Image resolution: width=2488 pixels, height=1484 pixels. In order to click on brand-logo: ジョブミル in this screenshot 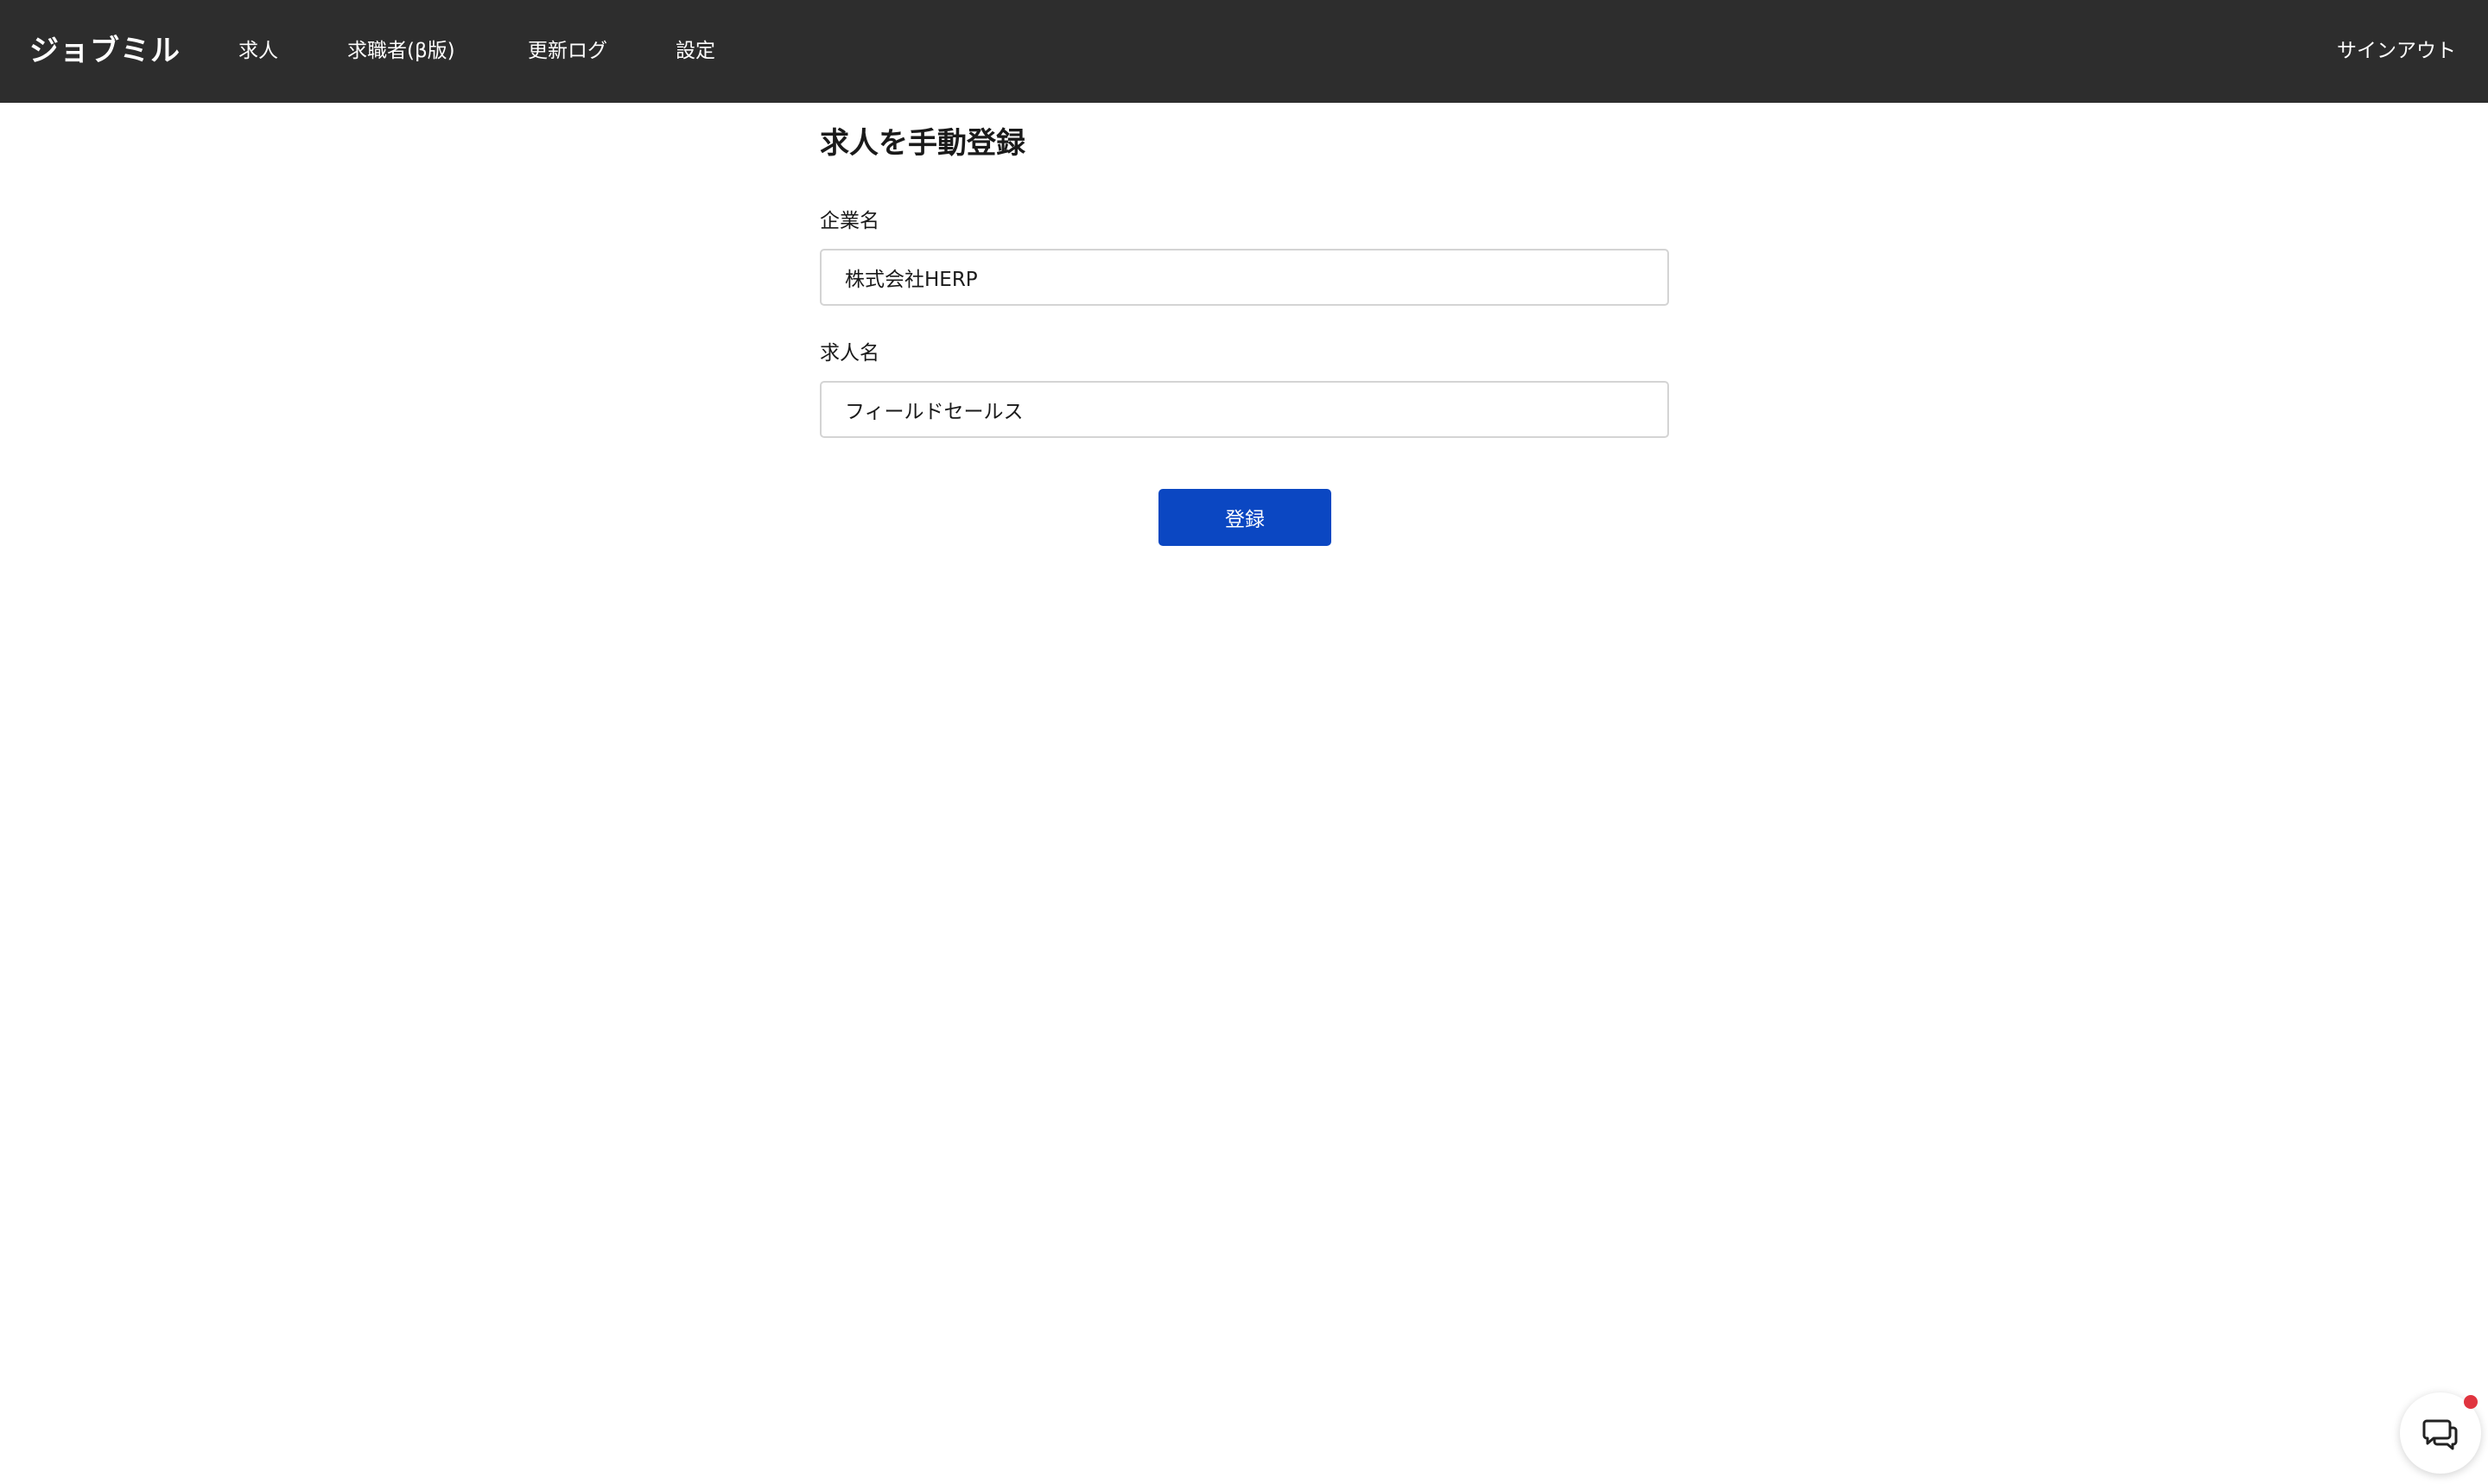, I will do `click(105, 51)`.